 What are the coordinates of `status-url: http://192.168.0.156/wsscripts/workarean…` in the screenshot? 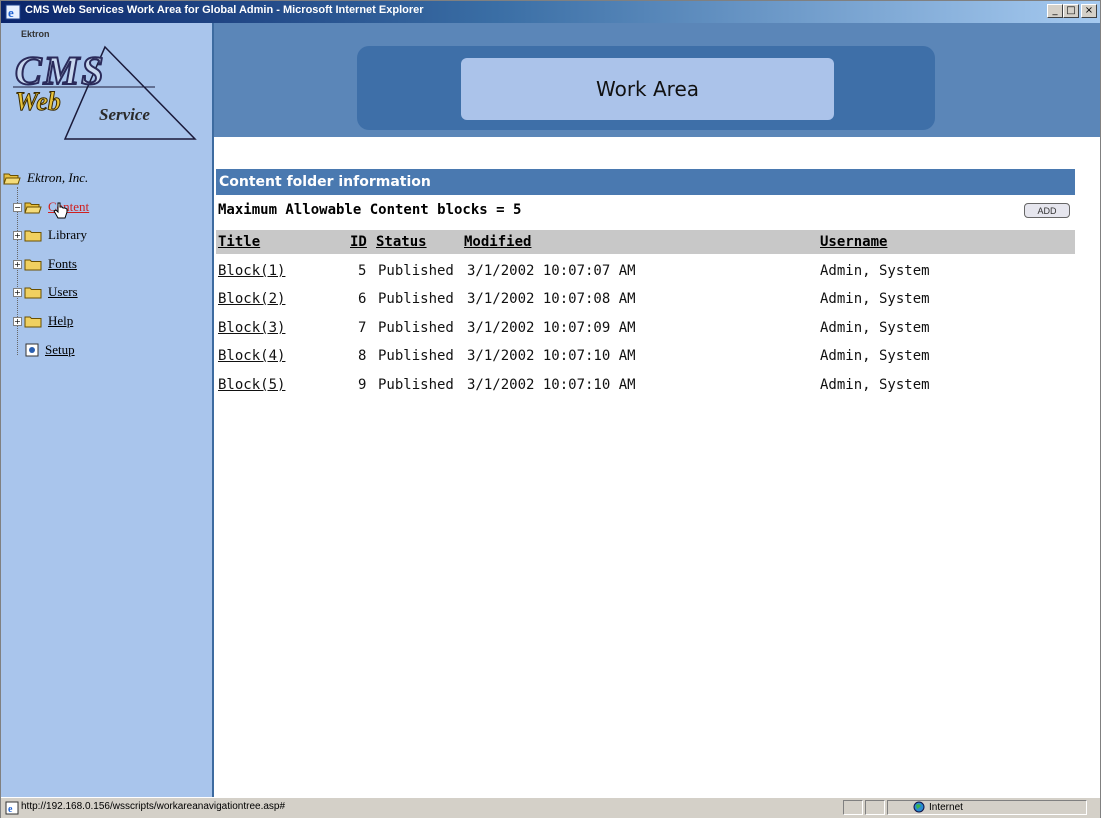 It's located at (153, 806).